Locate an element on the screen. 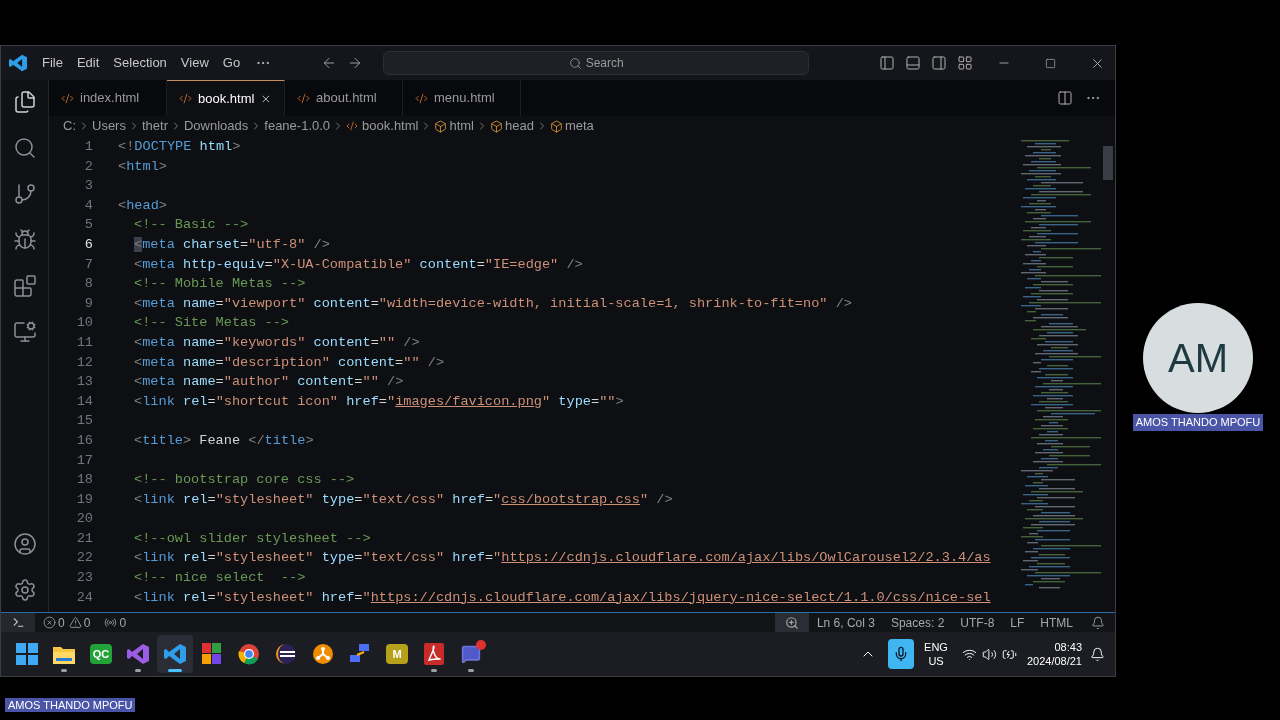  line-number: 16 is located at coordinates (84, 440).